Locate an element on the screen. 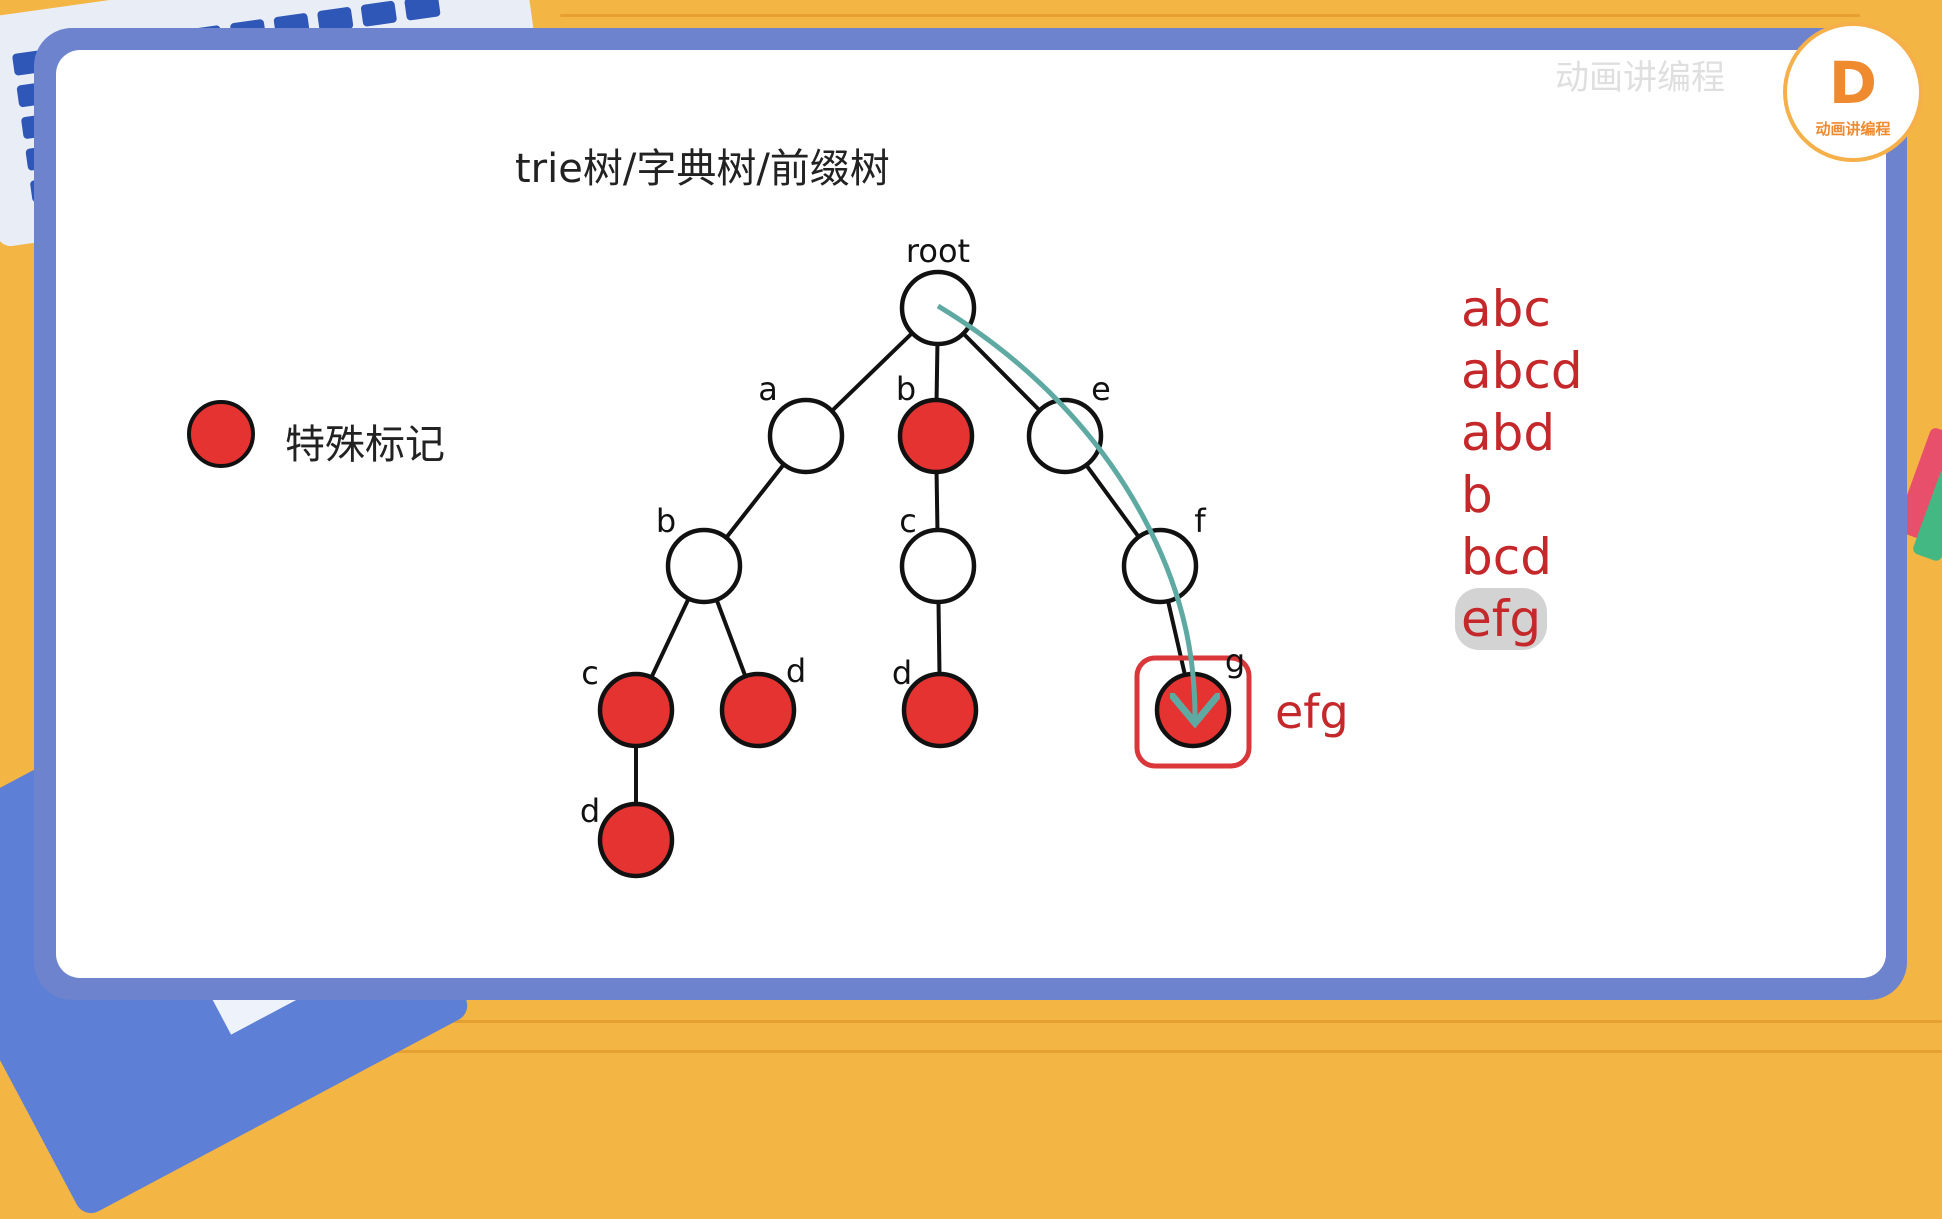  word-highlighted: efg is located at coordinates (1501, 619).